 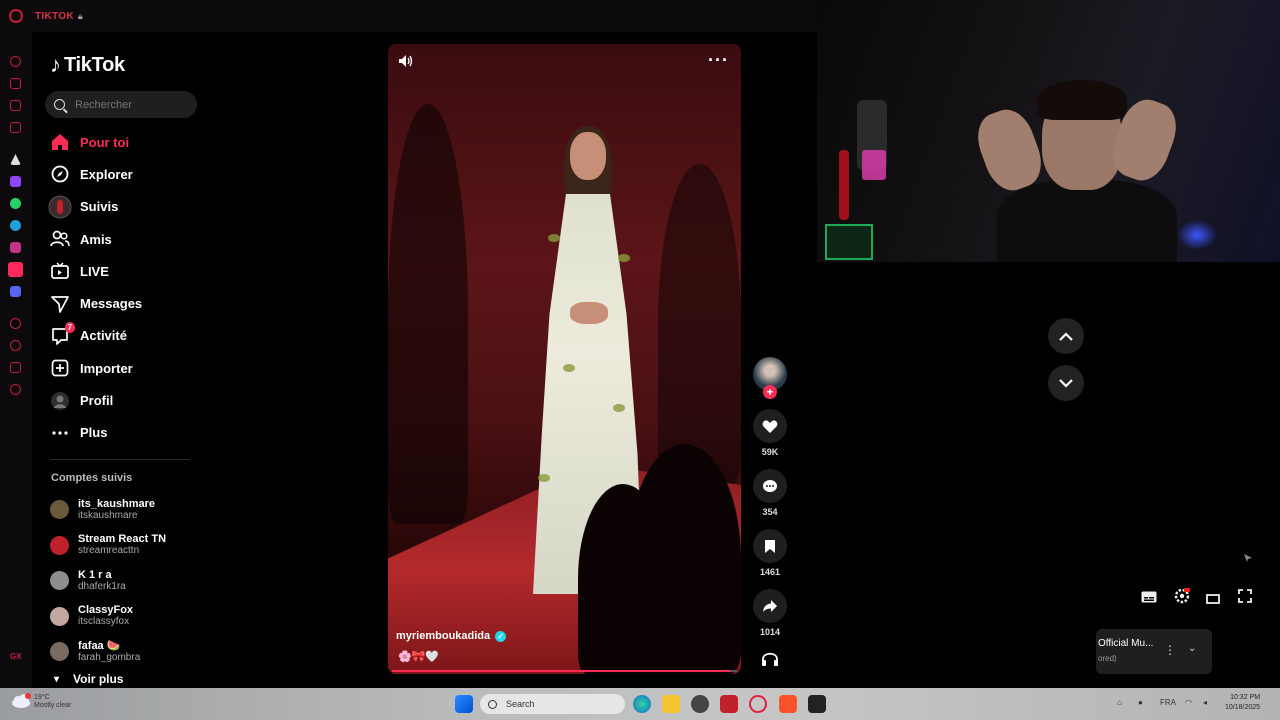 I want to click on youtube-miniplayer, so click(x=1189, y=434).